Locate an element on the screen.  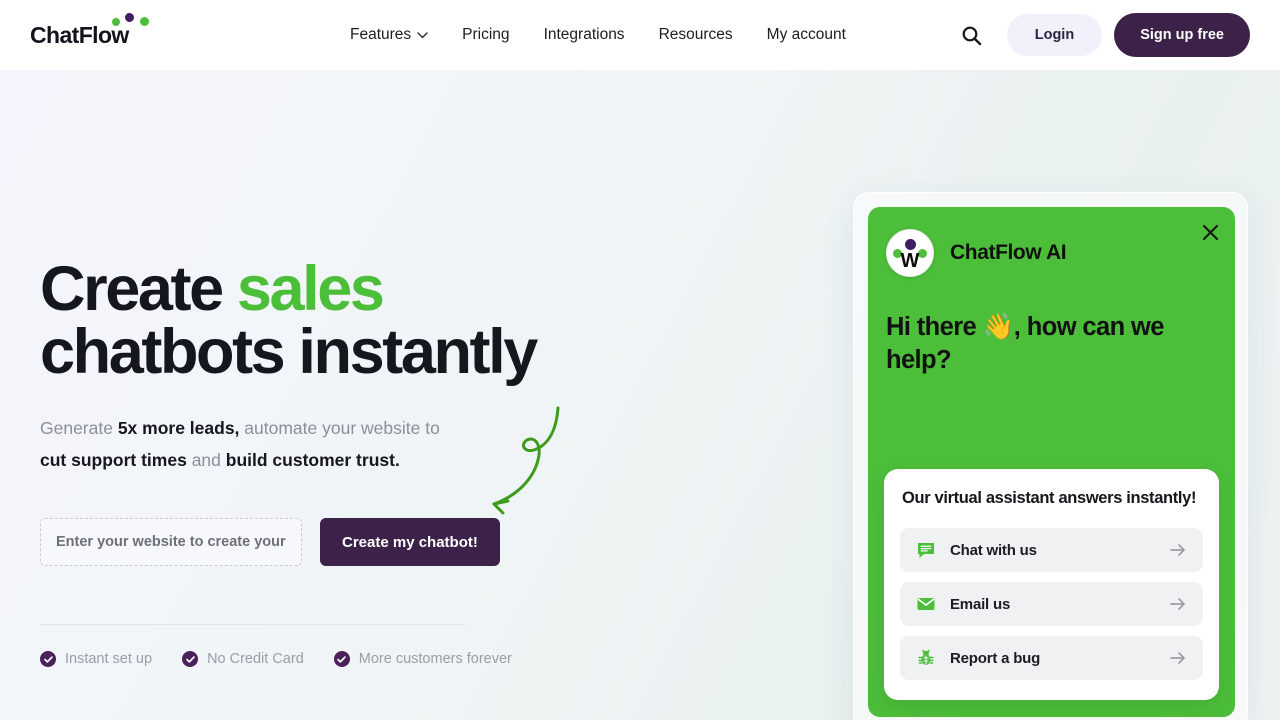
close-icon is located at coordinates (1210, 232).